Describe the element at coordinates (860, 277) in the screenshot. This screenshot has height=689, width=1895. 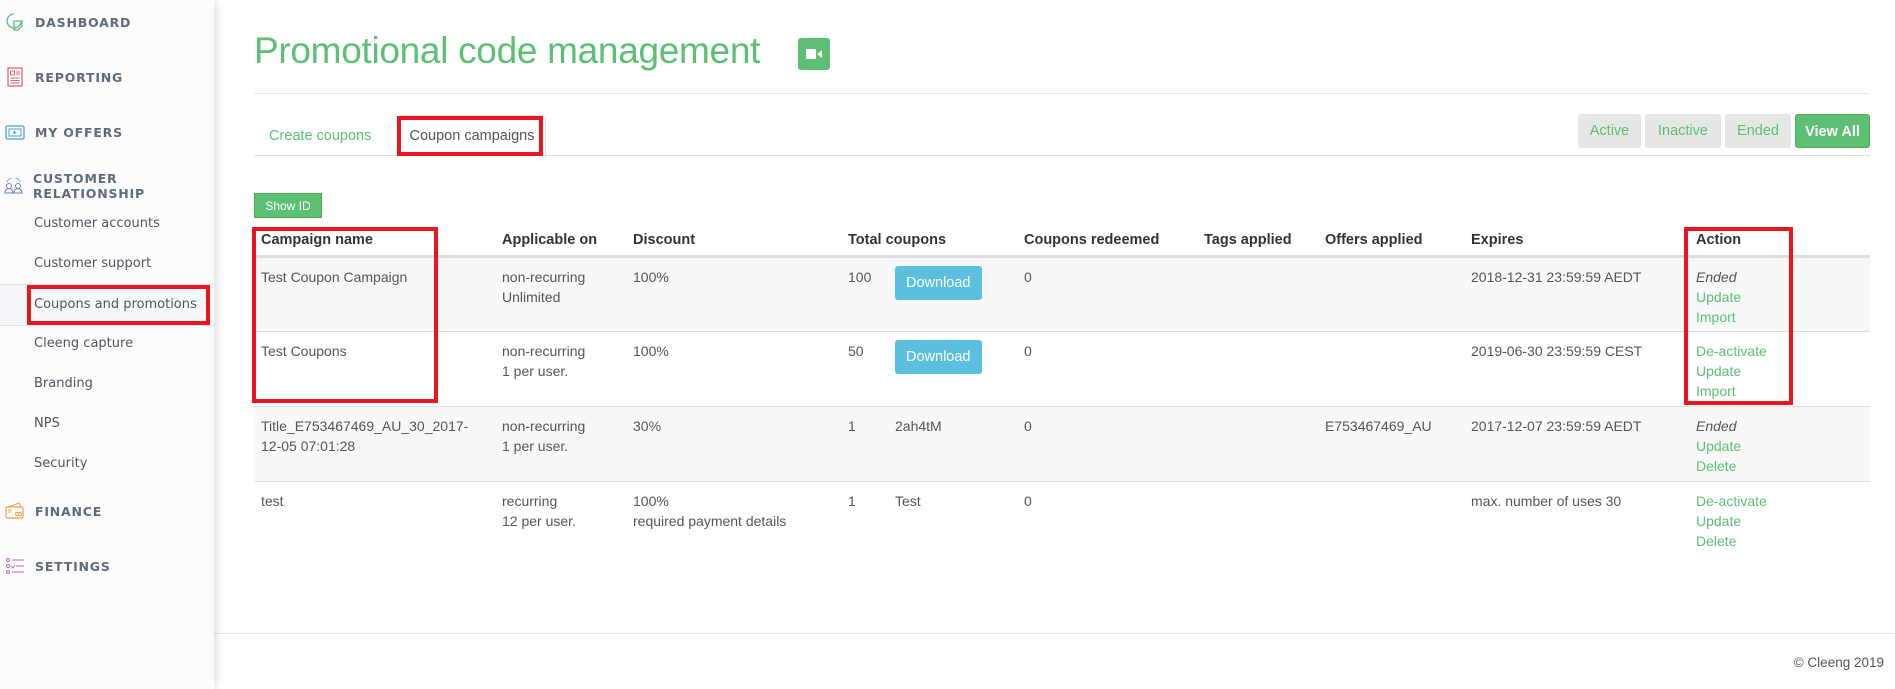
I see `total-count: 100` at that location.